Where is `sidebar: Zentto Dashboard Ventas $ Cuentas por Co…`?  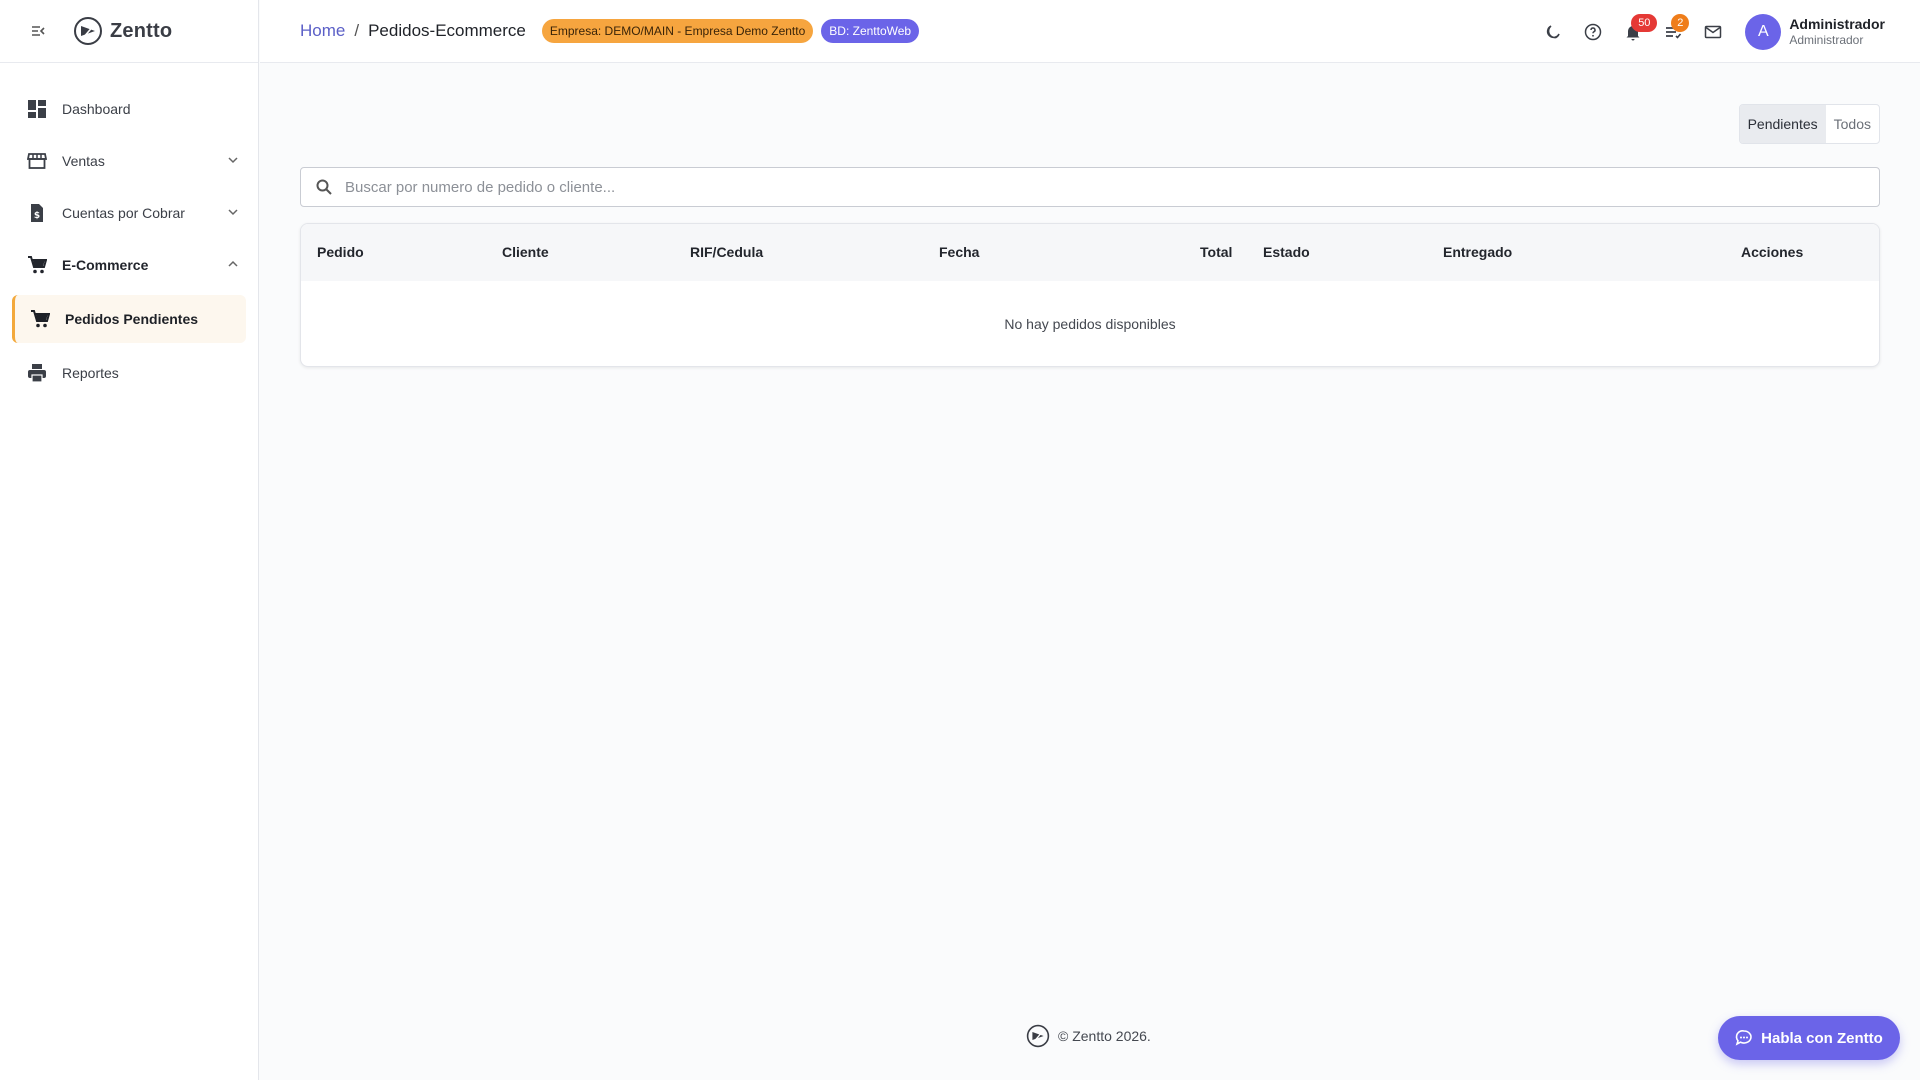 sidebar: Zentto Dashboard Ventas $ Cuentas por Co… is located at coordinates (129, 540).